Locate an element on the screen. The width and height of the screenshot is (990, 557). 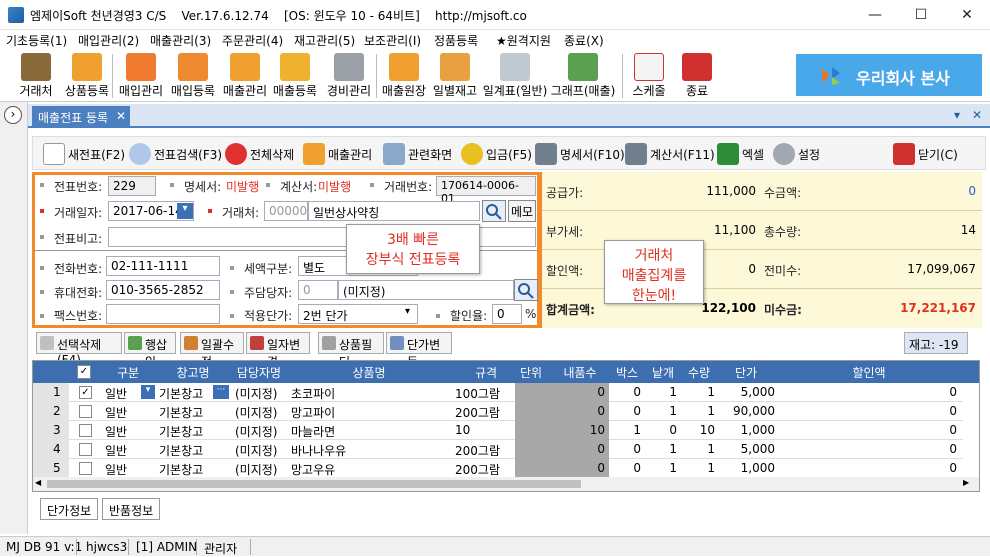
tab-sales-slip: 매출전표 등록 ✕ is located at coordinates (81, 117).